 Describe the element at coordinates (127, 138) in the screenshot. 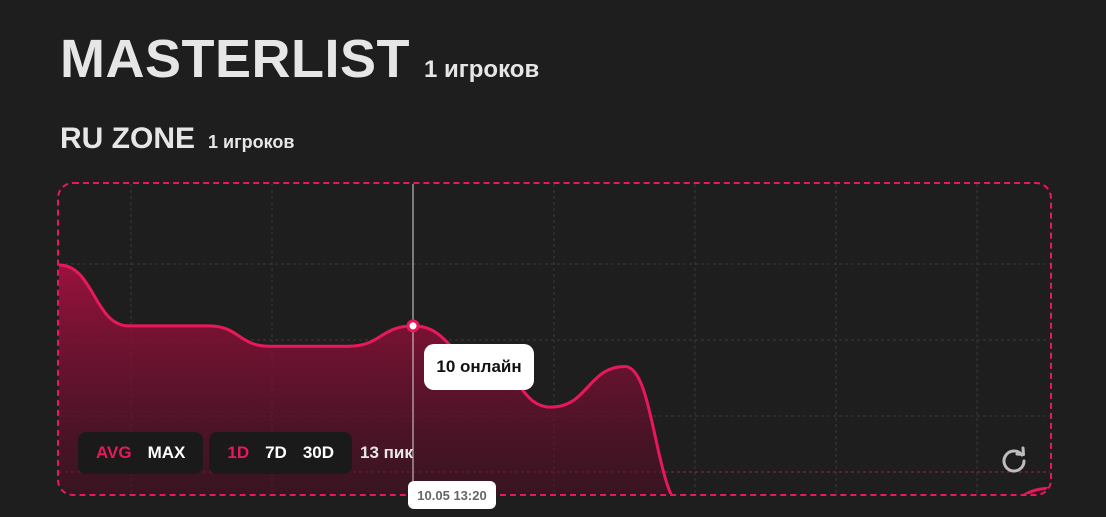

I see `zone-title: RU ZONE` at that location.